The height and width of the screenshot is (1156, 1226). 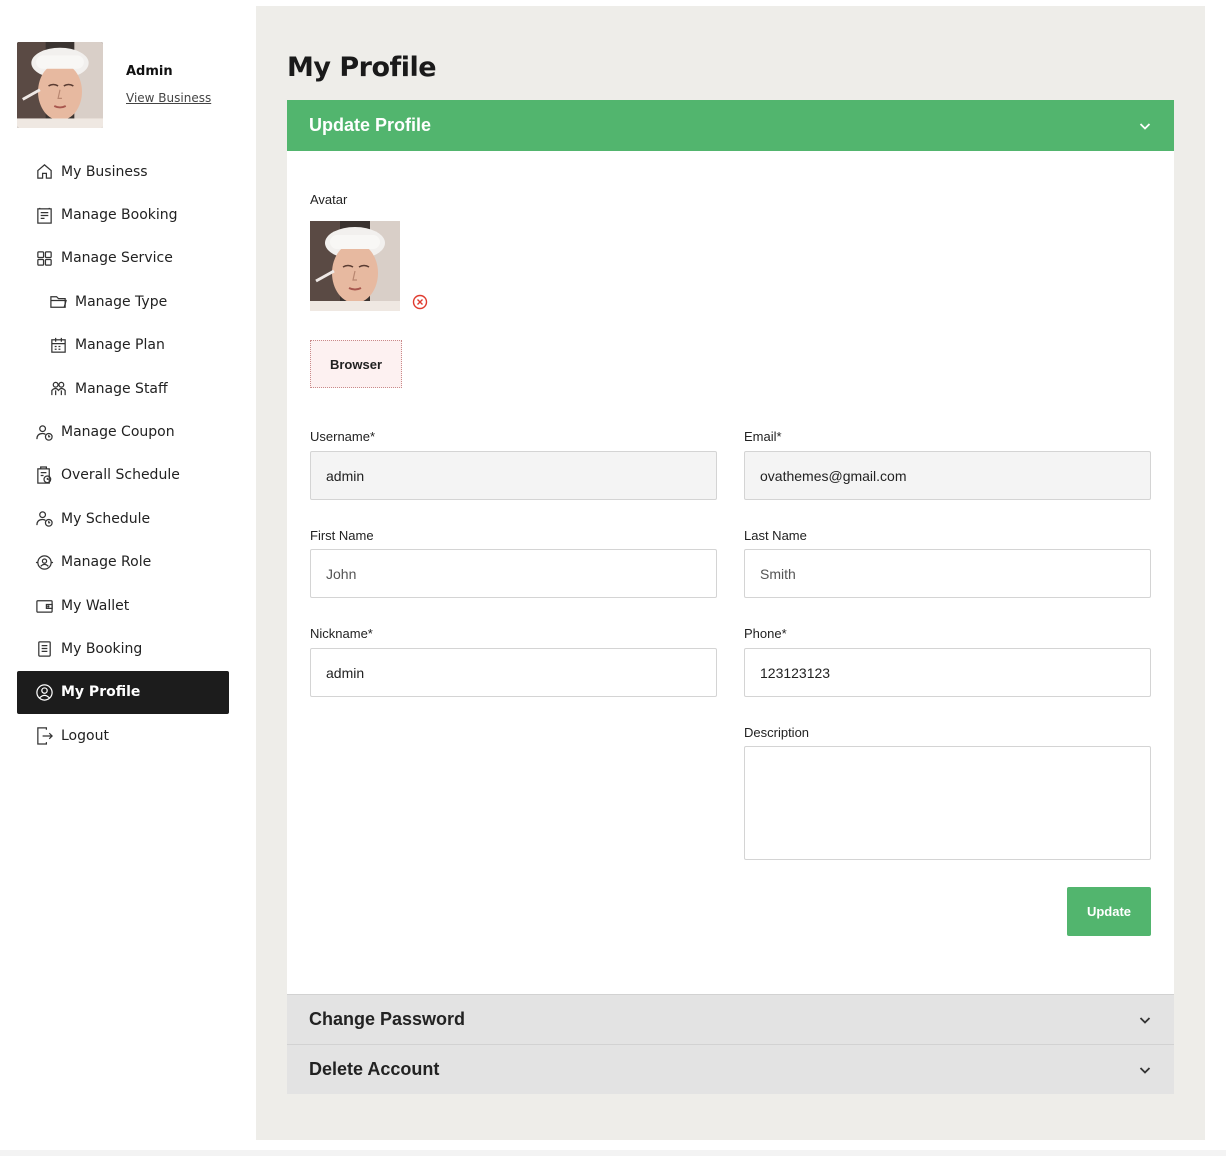 I want to click on checklist-icon, so click(x=44, y=215).